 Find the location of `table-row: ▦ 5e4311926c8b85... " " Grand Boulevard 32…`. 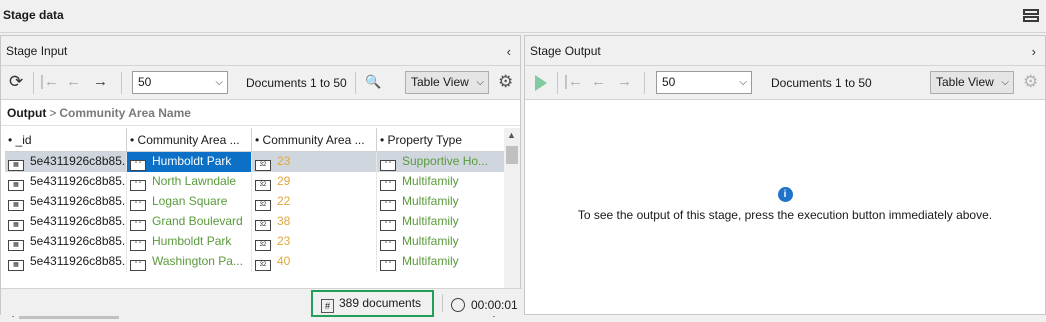

table-row: ▦ 5e4311926c8b85... " " Grand Boulevard 32… is located at coordinates (255, 222).